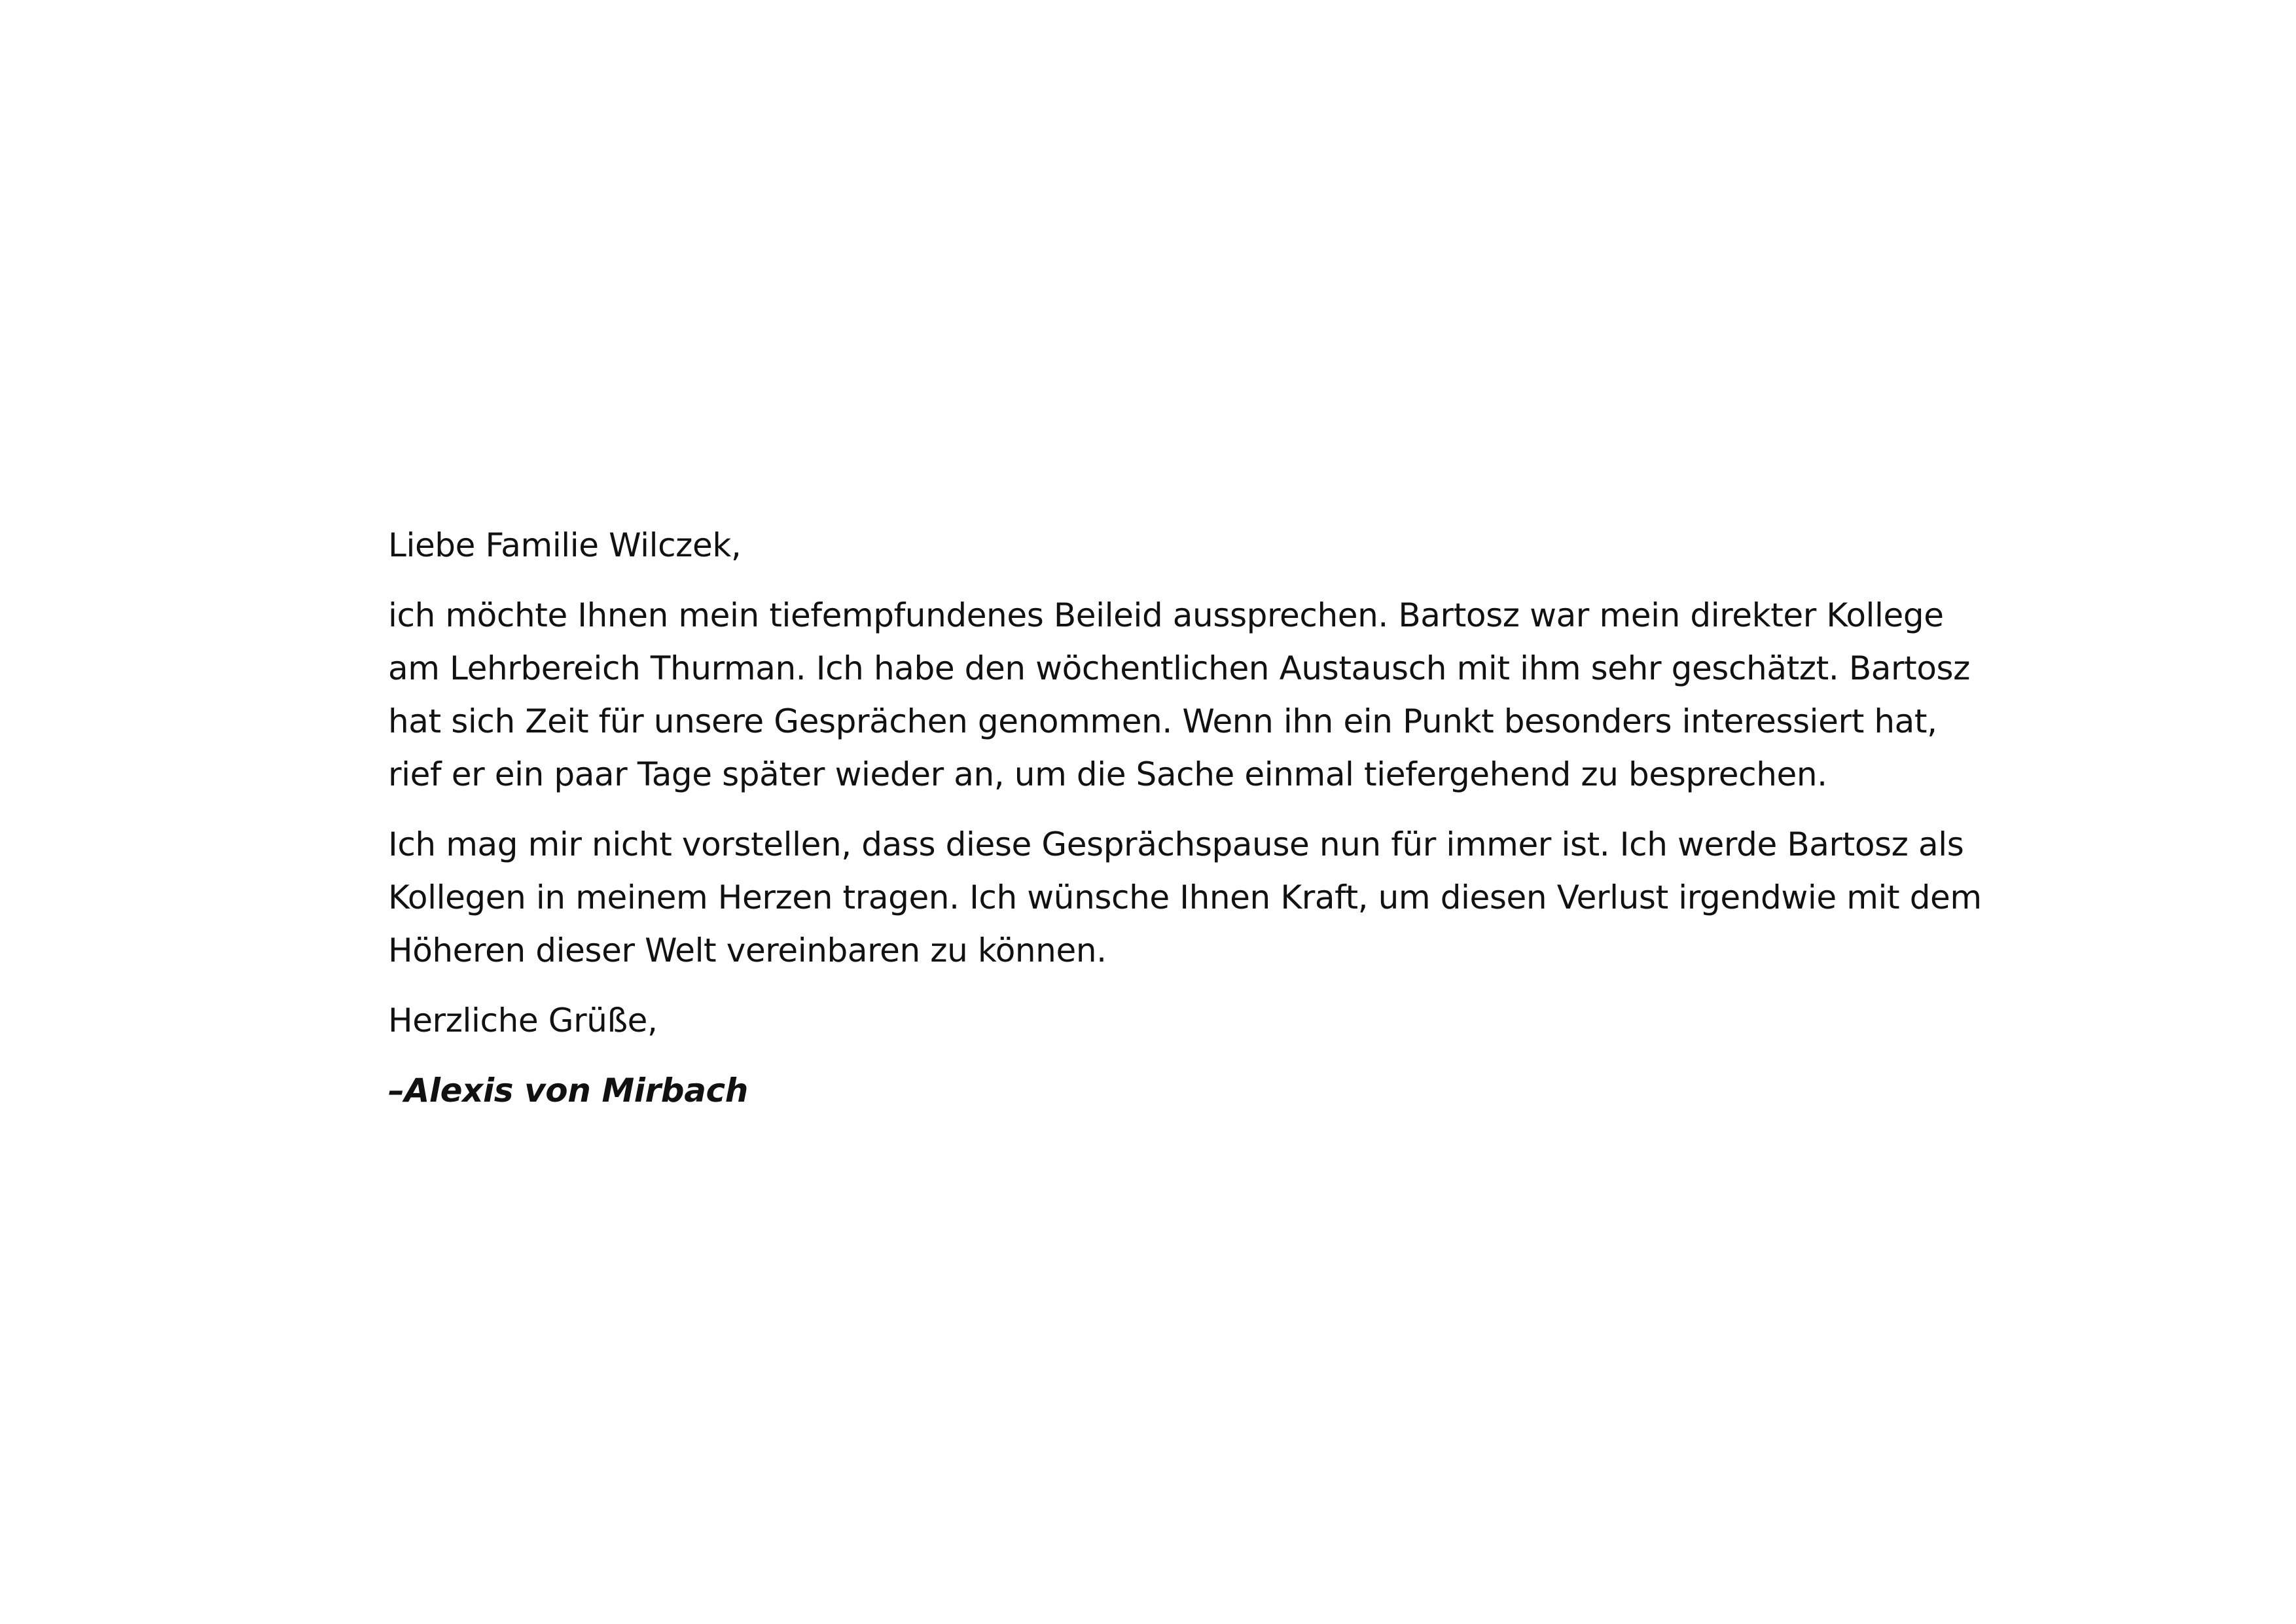 The width and height of the screenshot is (2296, 1624). What do you see at coordinates (523, 1020) in the screenshot?
I see `closing: Herzliche Grüße,` at bounding box center [523, 1020].